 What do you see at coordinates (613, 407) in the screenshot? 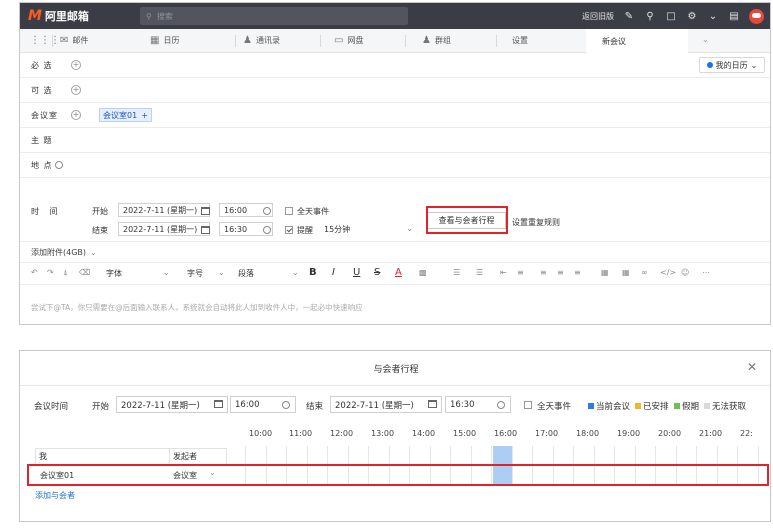
I see `legend-current-label: 当前会议` at bounding box center [613, 407].